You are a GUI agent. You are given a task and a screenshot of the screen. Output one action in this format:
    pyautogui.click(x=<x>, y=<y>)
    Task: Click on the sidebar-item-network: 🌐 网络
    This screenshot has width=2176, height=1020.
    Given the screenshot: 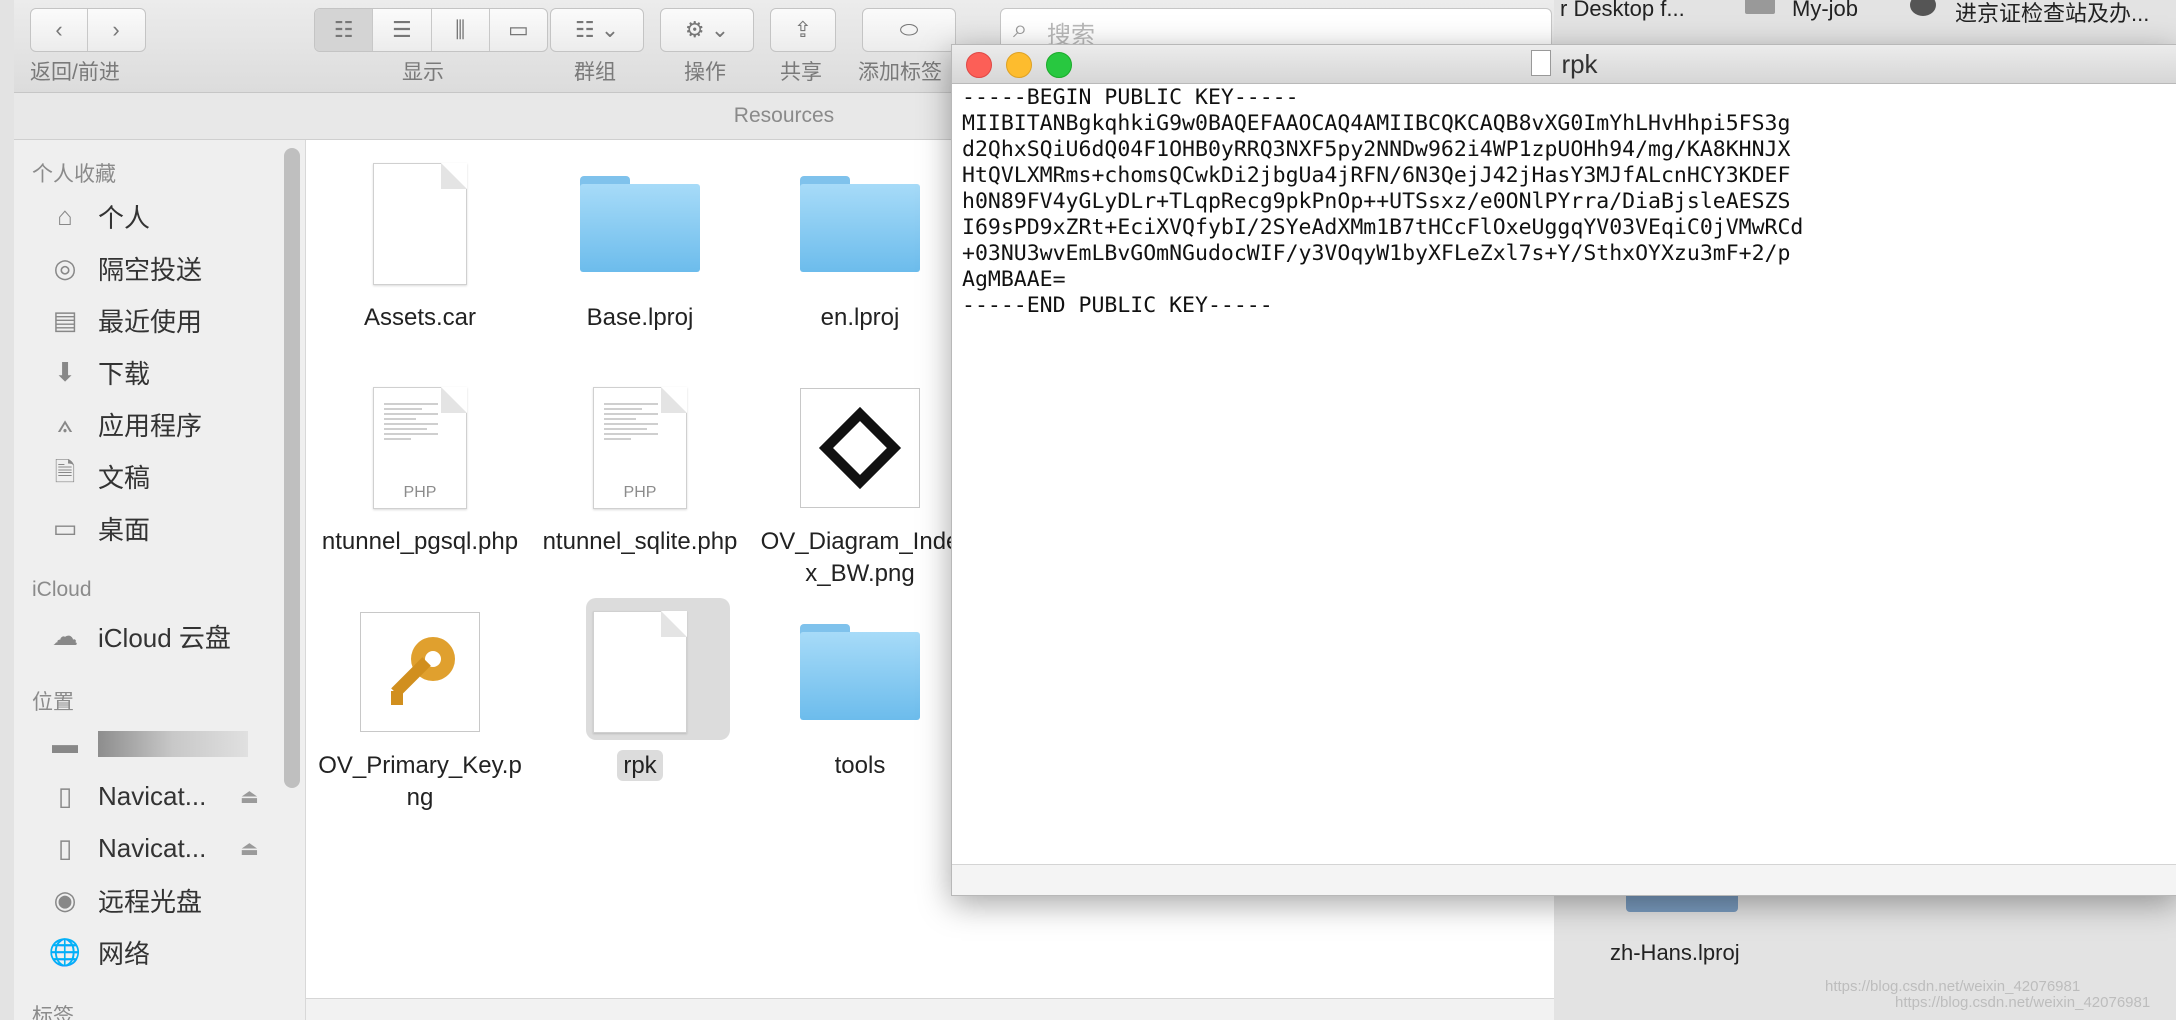 What is the action you would take?
    pyautogui.click(x=99, y=952)
    